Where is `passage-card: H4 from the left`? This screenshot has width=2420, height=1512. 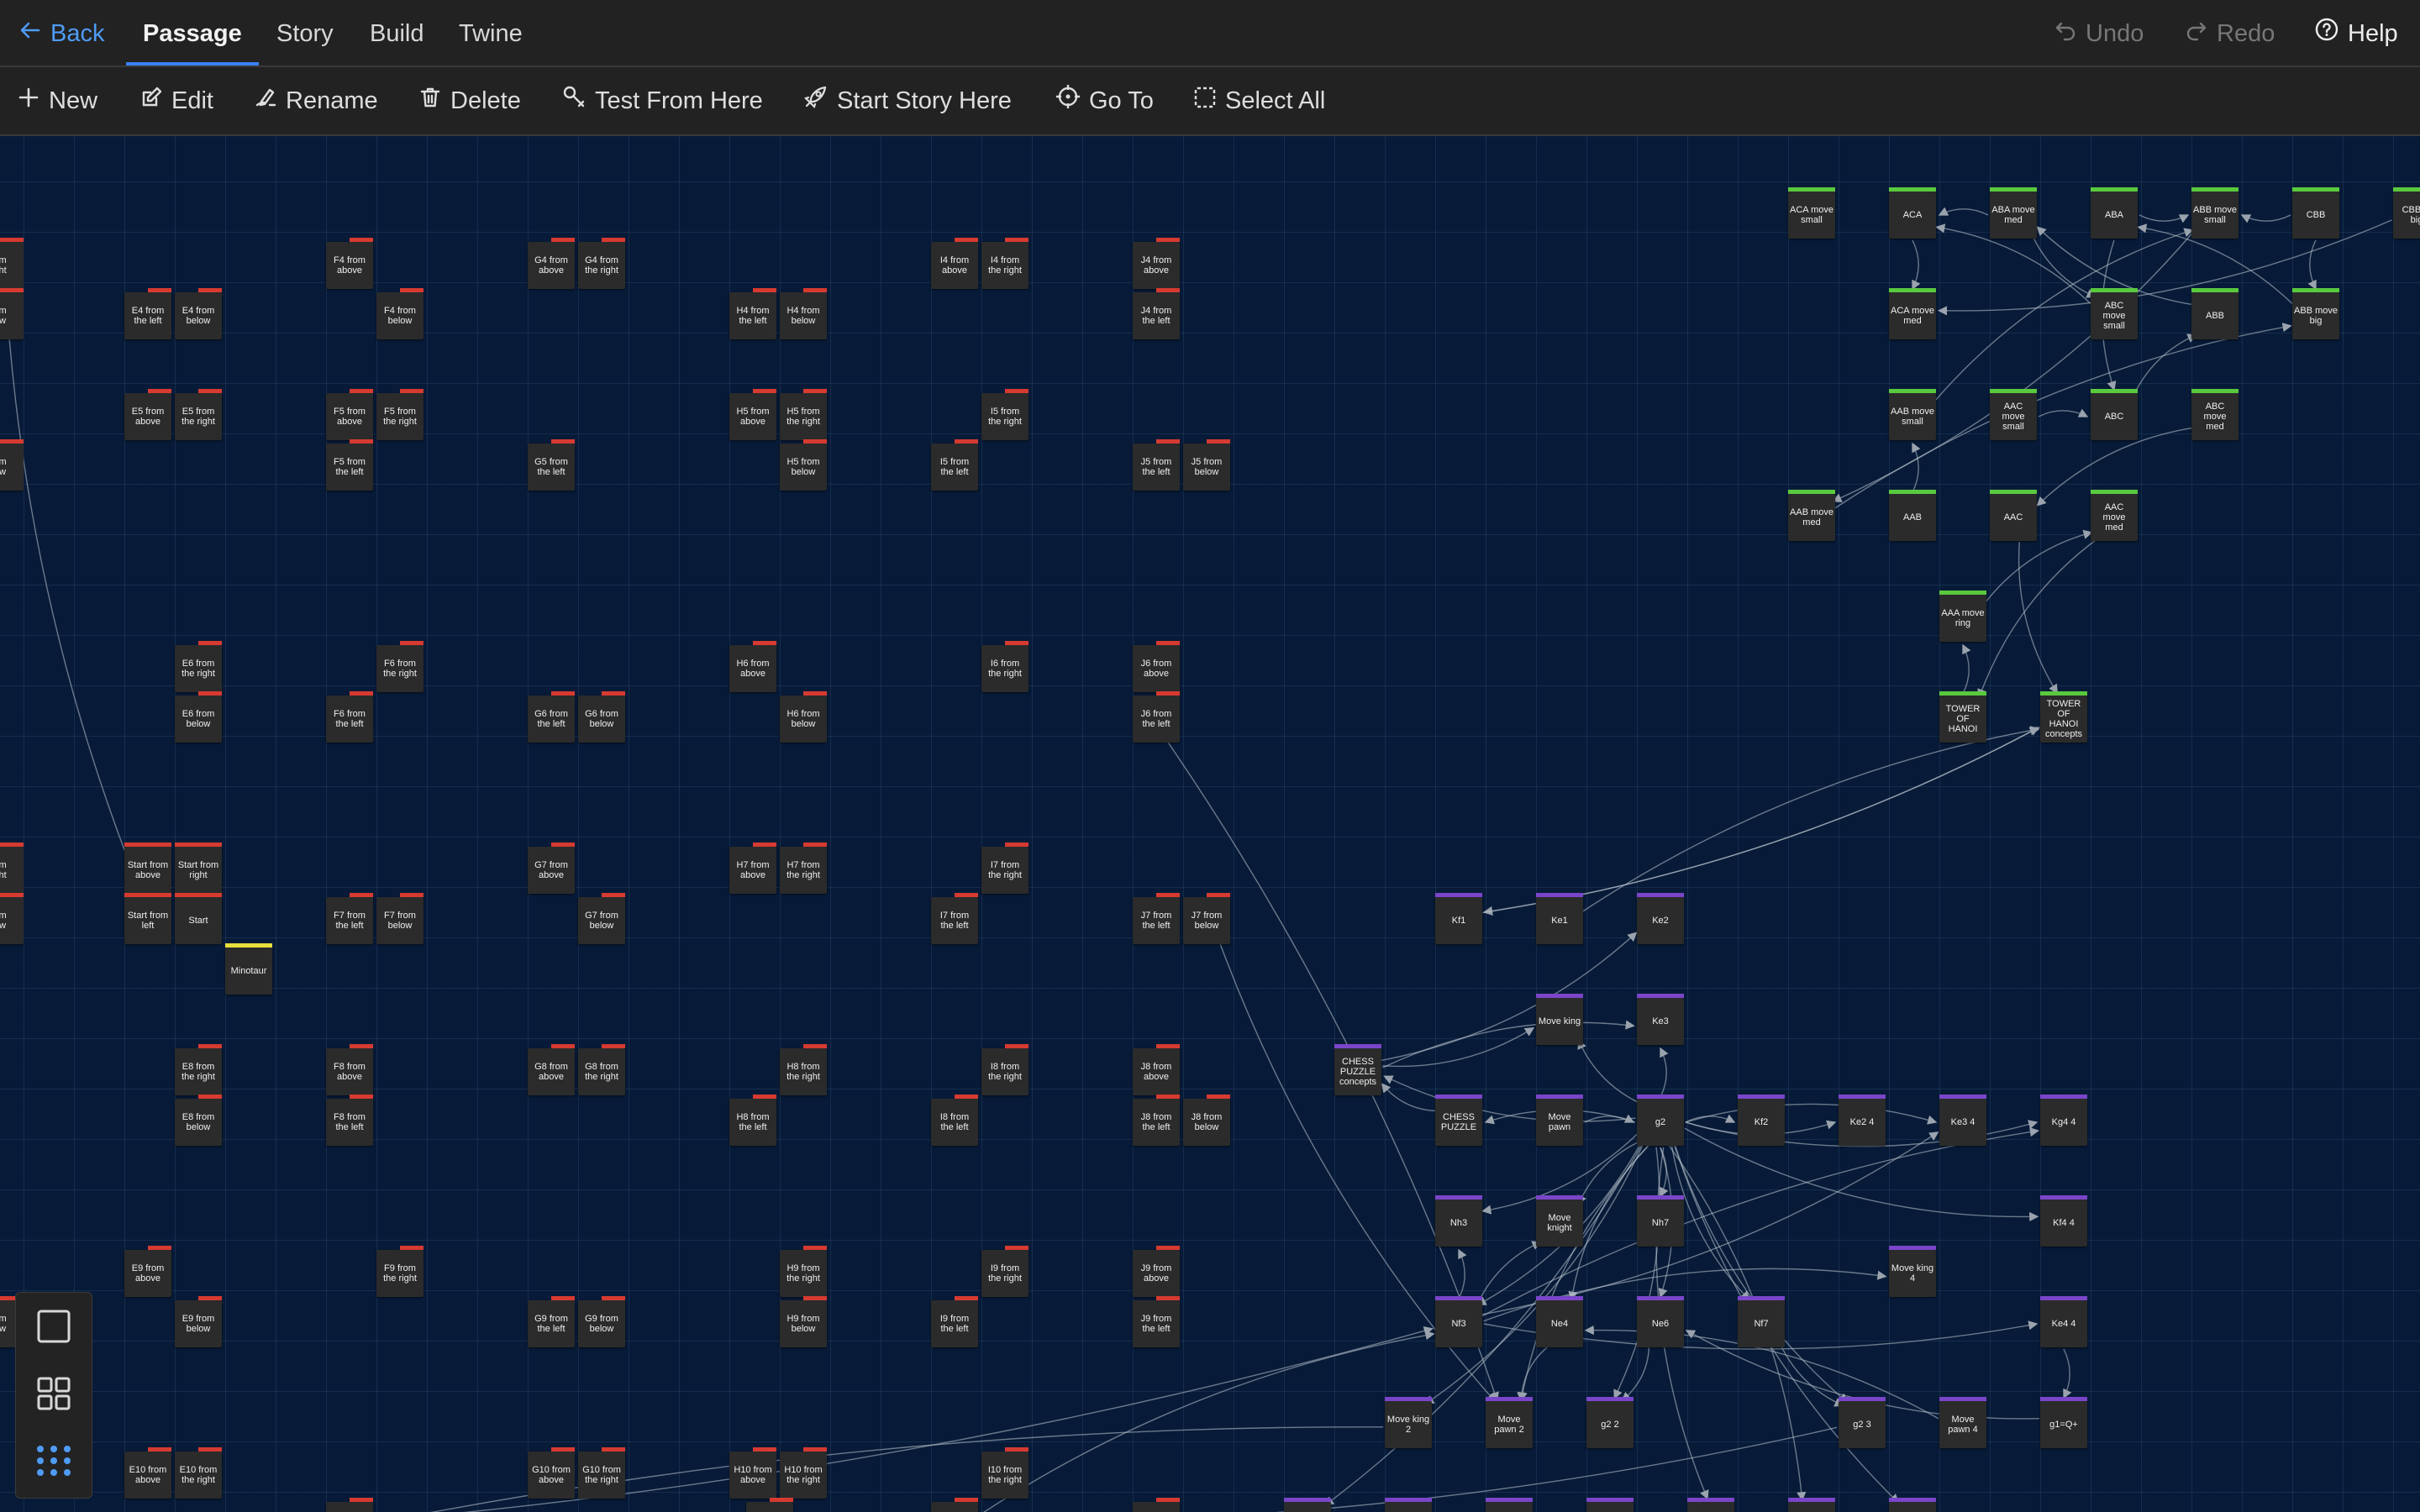
passage-card: H4 from the left is located at coordinates (752, 313).